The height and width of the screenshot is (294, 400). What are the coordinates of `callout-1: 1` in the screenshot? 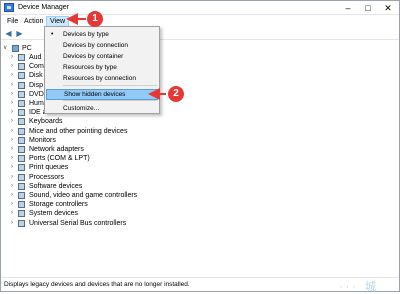 It's located at (95, 19).